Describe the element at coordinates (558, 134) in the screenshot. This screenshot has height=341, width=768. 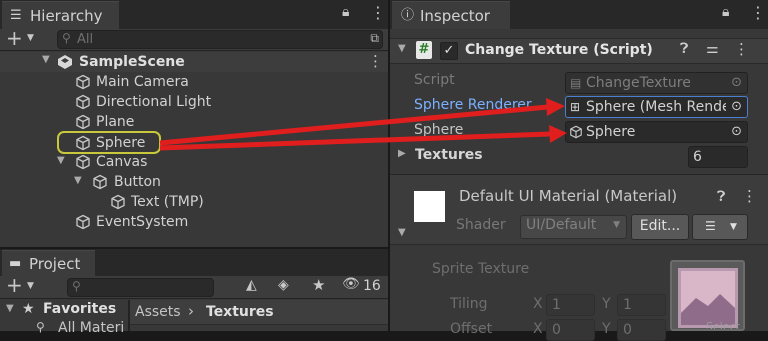
I see `annotation-arrowhead-sphere` at that location.